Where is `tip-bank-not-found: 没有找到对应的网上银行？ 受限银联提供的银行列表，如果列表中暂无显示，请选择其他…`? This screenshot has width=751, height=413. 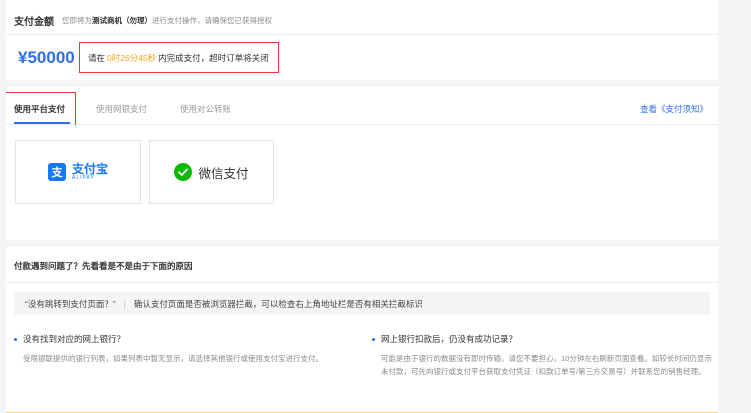
tip-bank-not-found: 没有找到对应的网上银行？ 受限银联提供的银行列表，如果列表中暂无显示，请选择其他… is located at coordinates (186, 349).